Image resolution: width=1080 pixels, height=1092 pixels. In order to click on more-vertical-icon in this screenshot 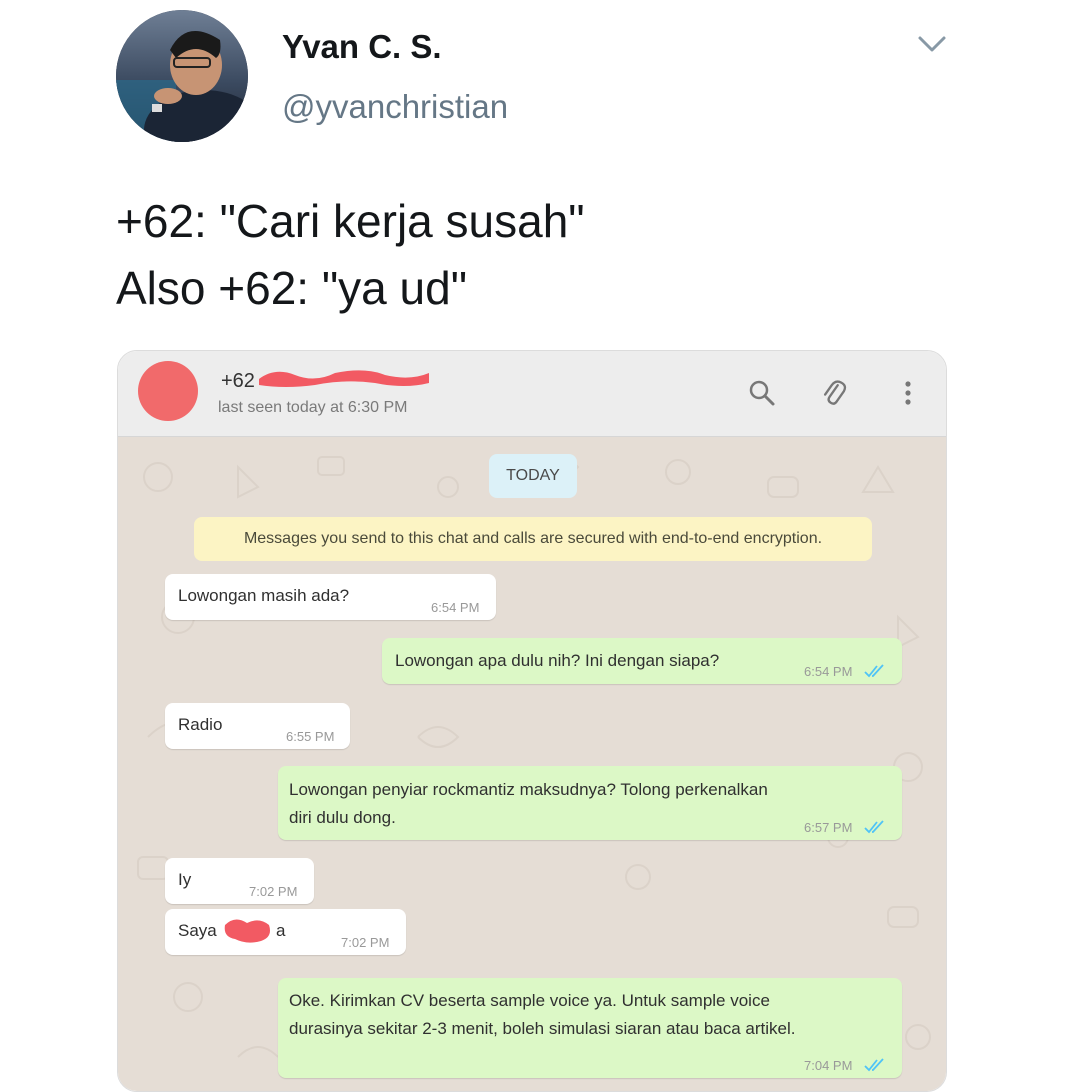, I will do `click(908, 393)`.